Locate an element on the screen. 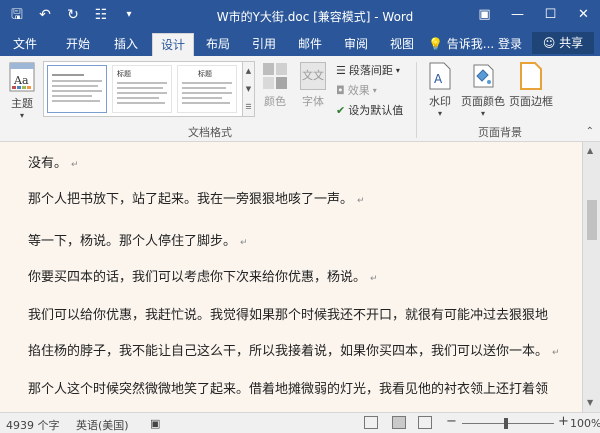  chevron-down-icon: ▼ is located at coordinates (248, 89).